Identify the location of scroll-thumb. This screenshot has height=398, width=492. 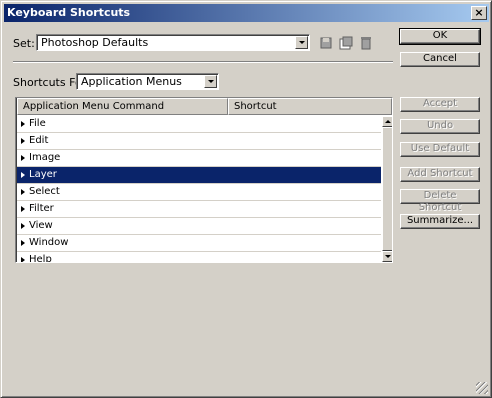
(387, 189).